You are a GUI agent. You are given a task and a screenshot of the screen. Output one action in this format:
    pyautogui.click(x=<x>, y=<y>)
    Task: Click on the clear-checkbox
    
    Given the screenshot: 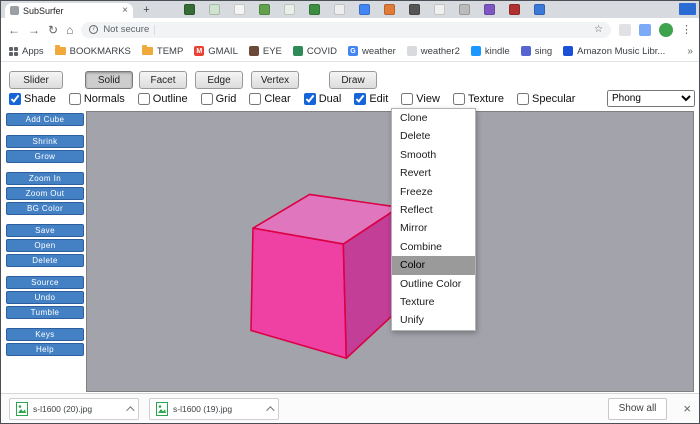 What is the action you would take?
    pyautogui.click(x=255, y=98)
    